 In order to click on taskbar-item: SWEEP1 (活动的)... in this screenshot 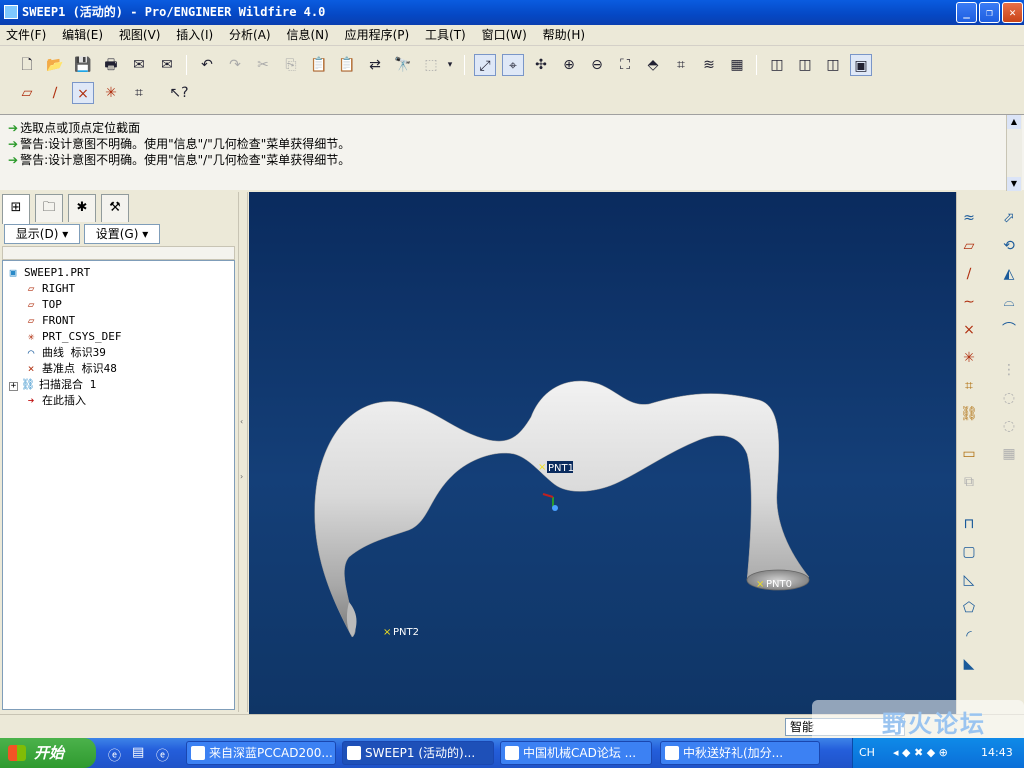, I will do `click(418, 753)`.